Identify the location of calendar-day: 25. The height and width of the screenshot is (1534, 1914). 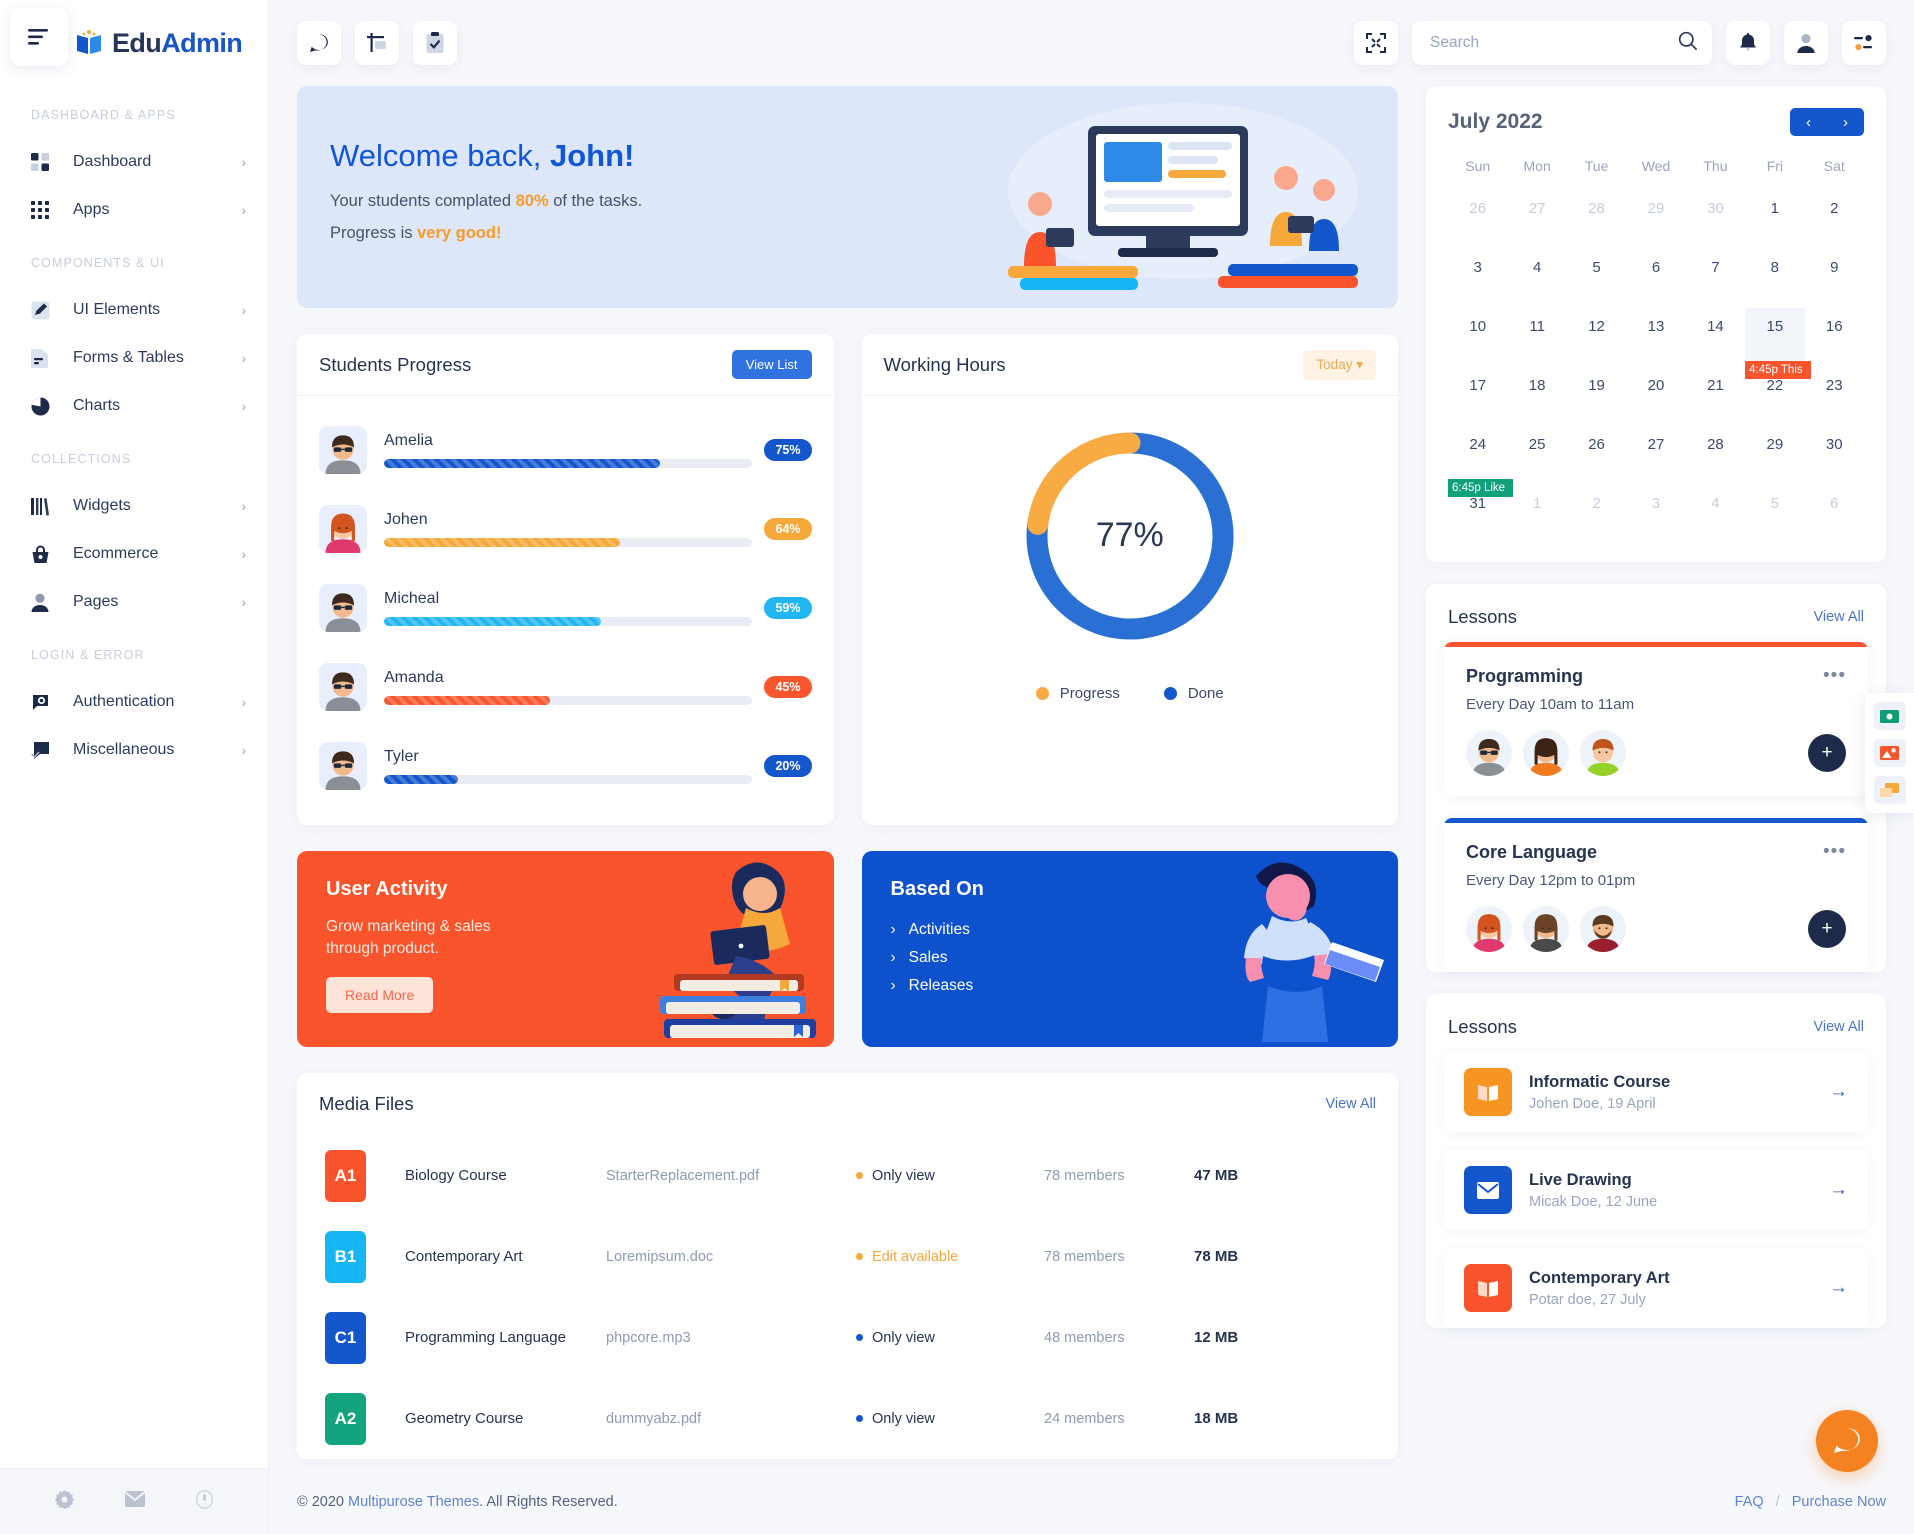
(1536, 455).